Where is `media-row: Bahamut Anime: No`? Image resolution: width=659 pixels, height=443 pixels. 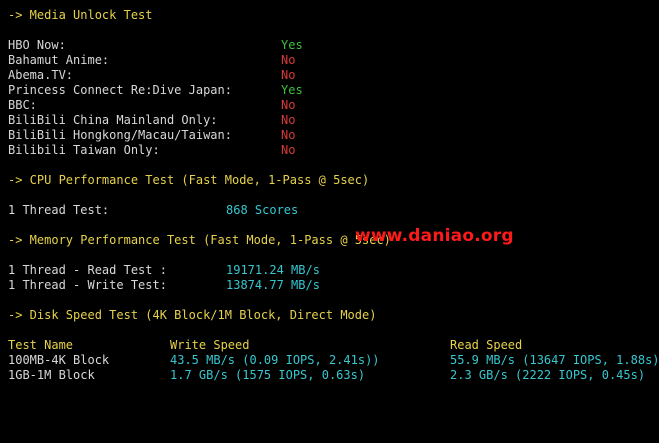 media-row: Bahamut Anime: No is located at coordinates (151, 60).